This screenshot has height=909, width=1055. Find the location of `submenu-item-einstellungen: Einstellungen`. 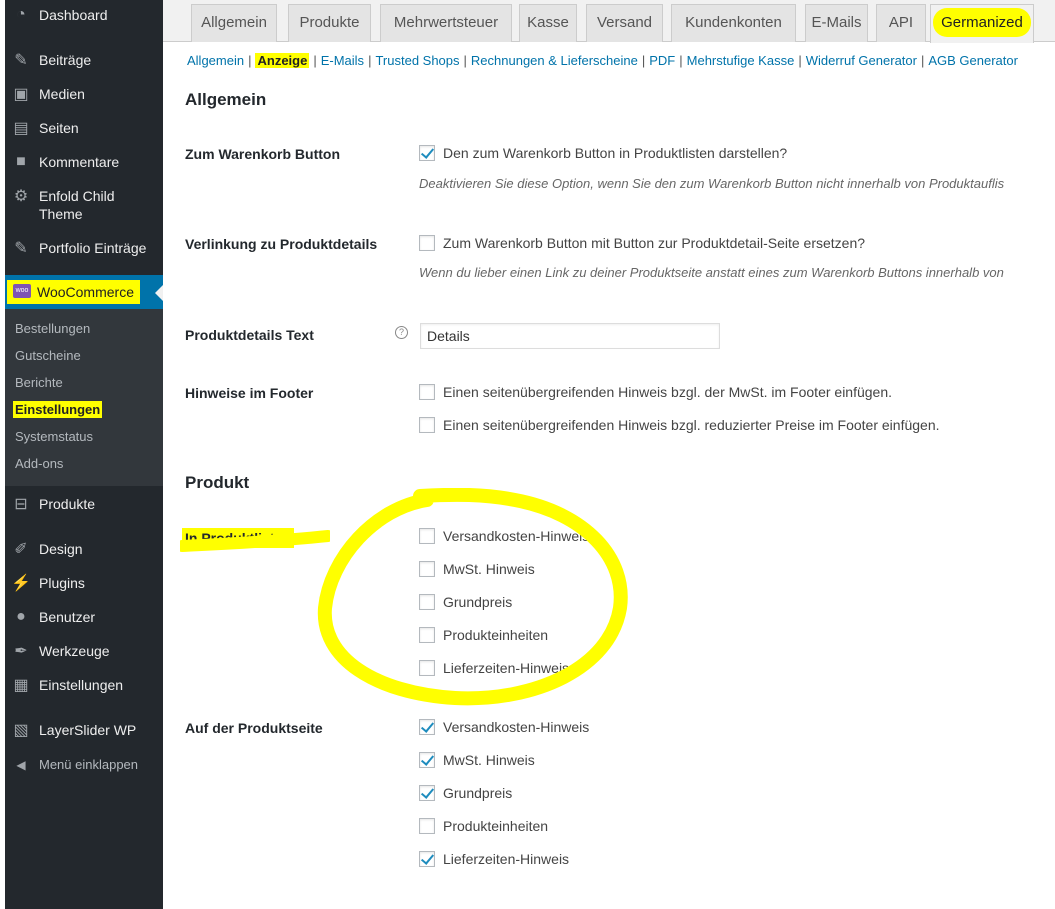

submenu-item-einstellungen: Einstellungen is located at coordinates (58, 409).